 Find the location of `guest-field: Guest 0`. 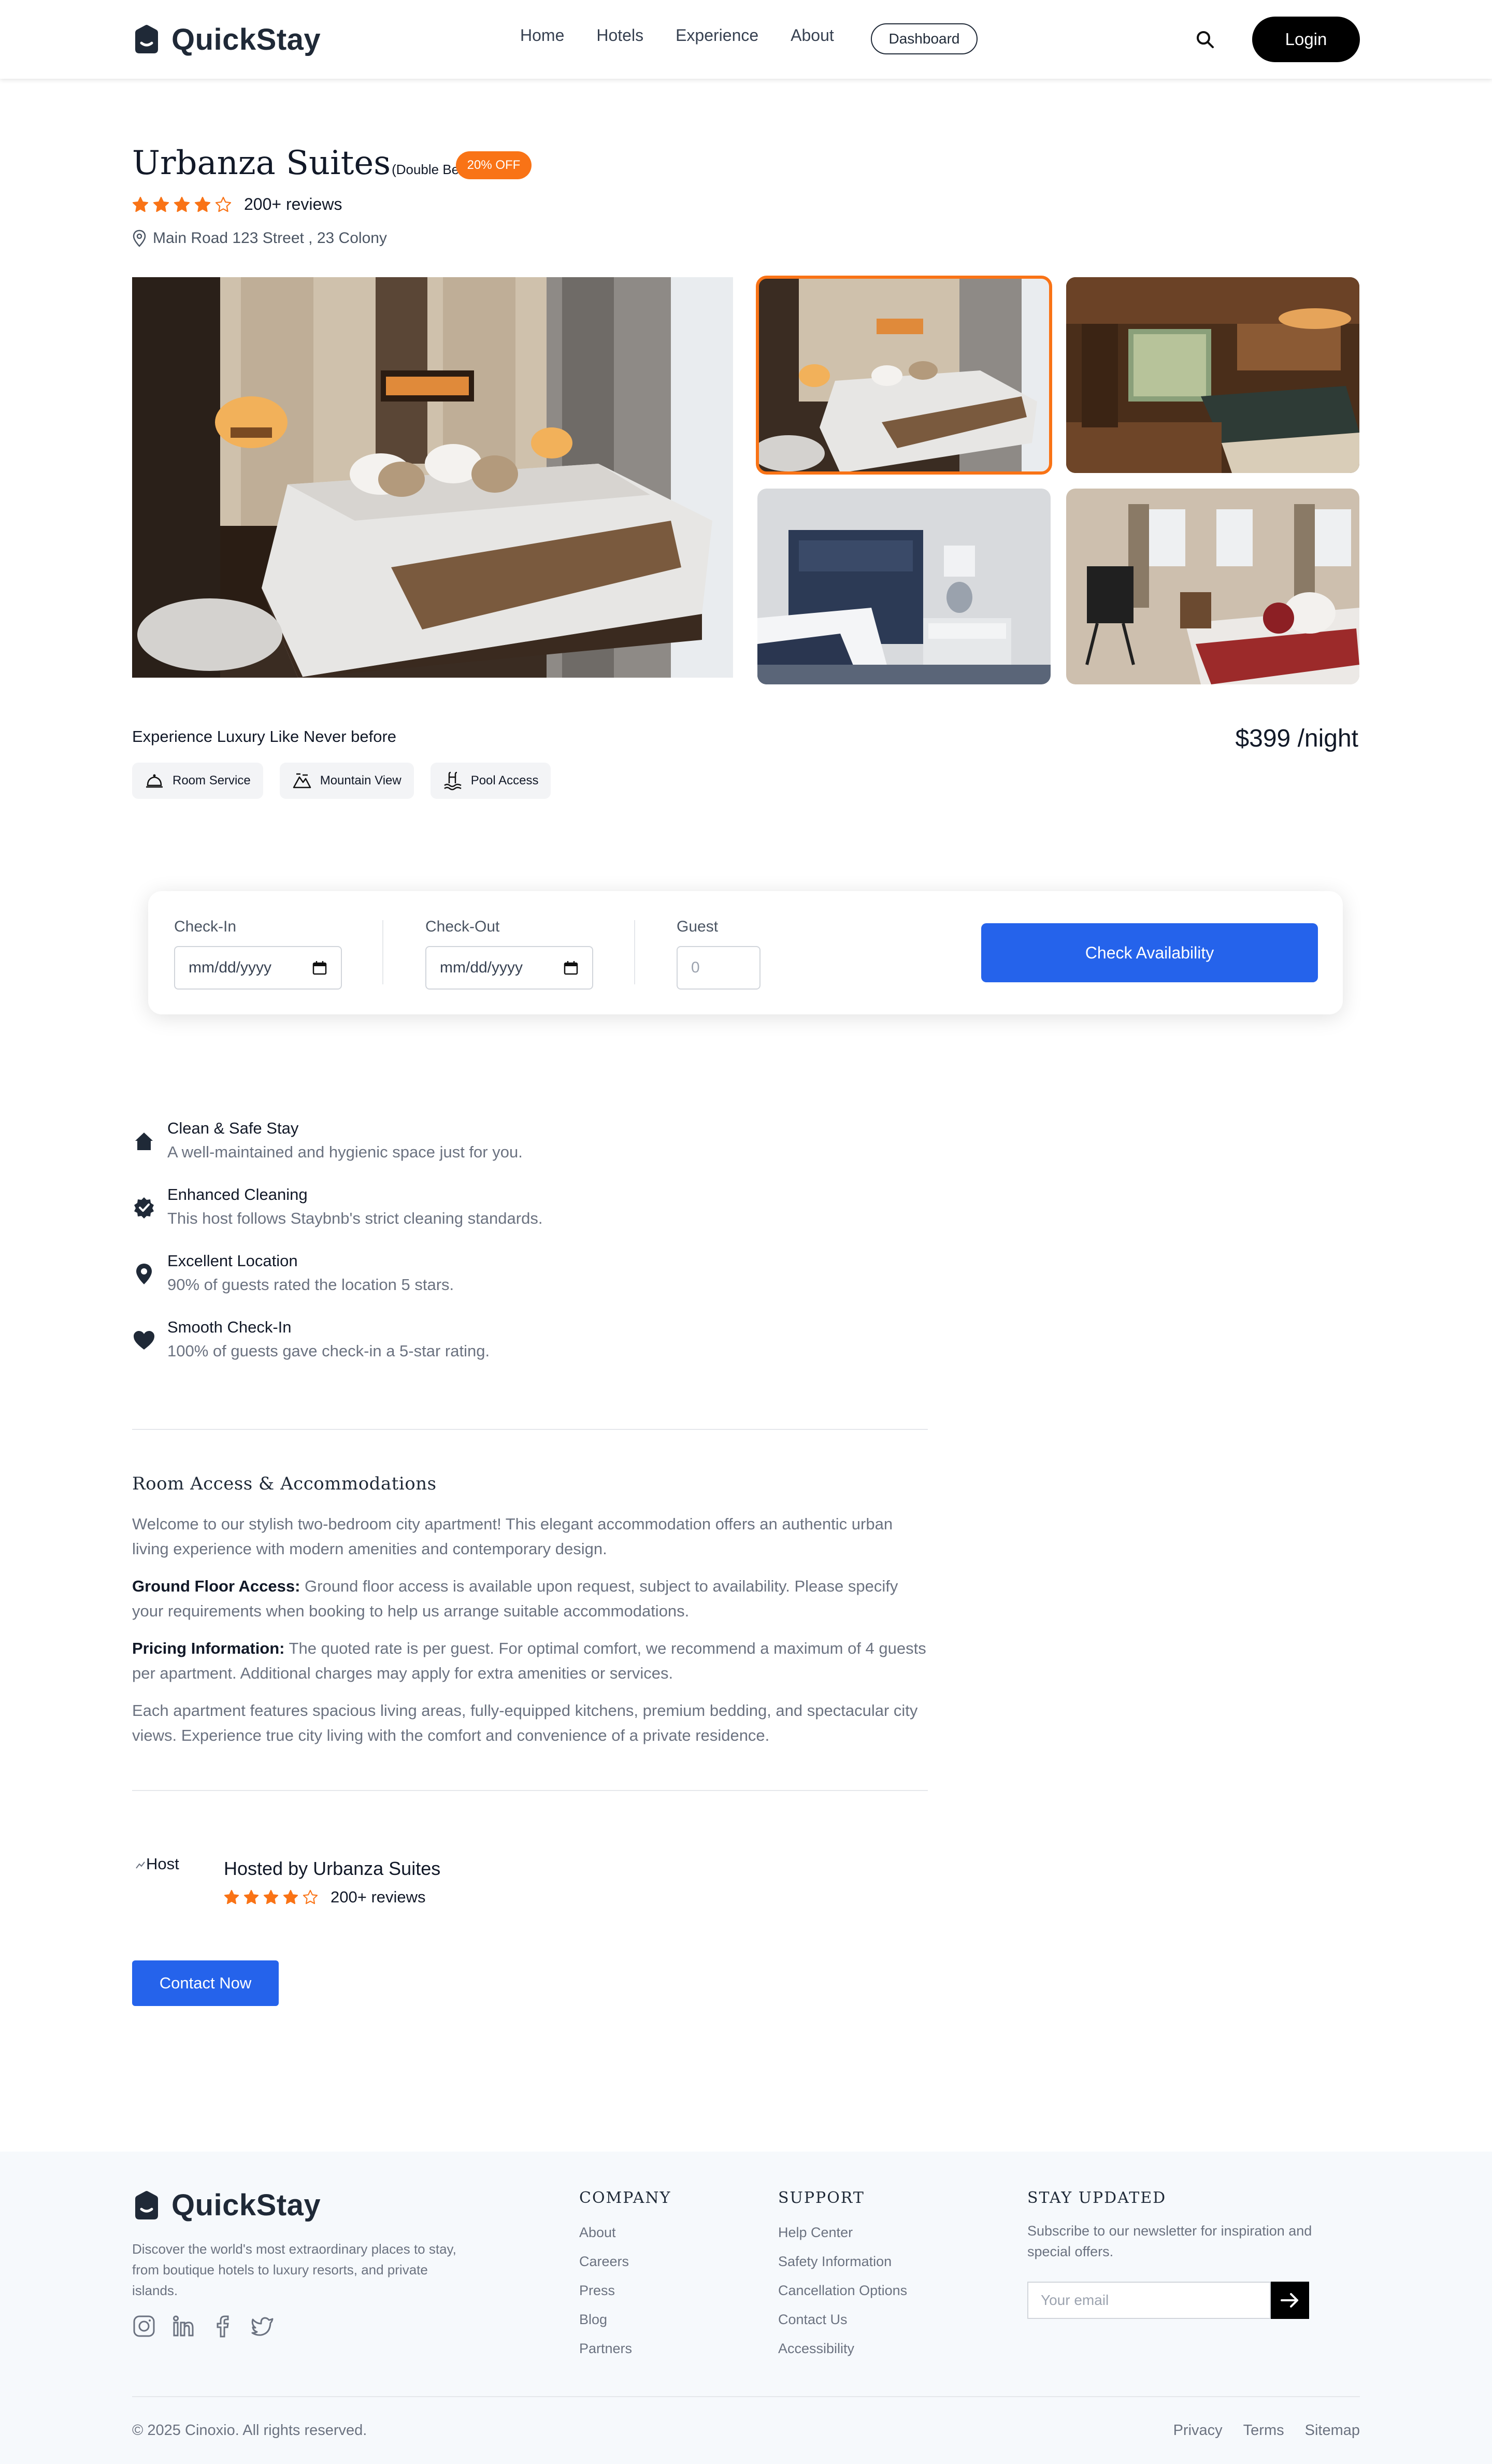

guest-field: Guest 0 is located at coordinates (719, 954).